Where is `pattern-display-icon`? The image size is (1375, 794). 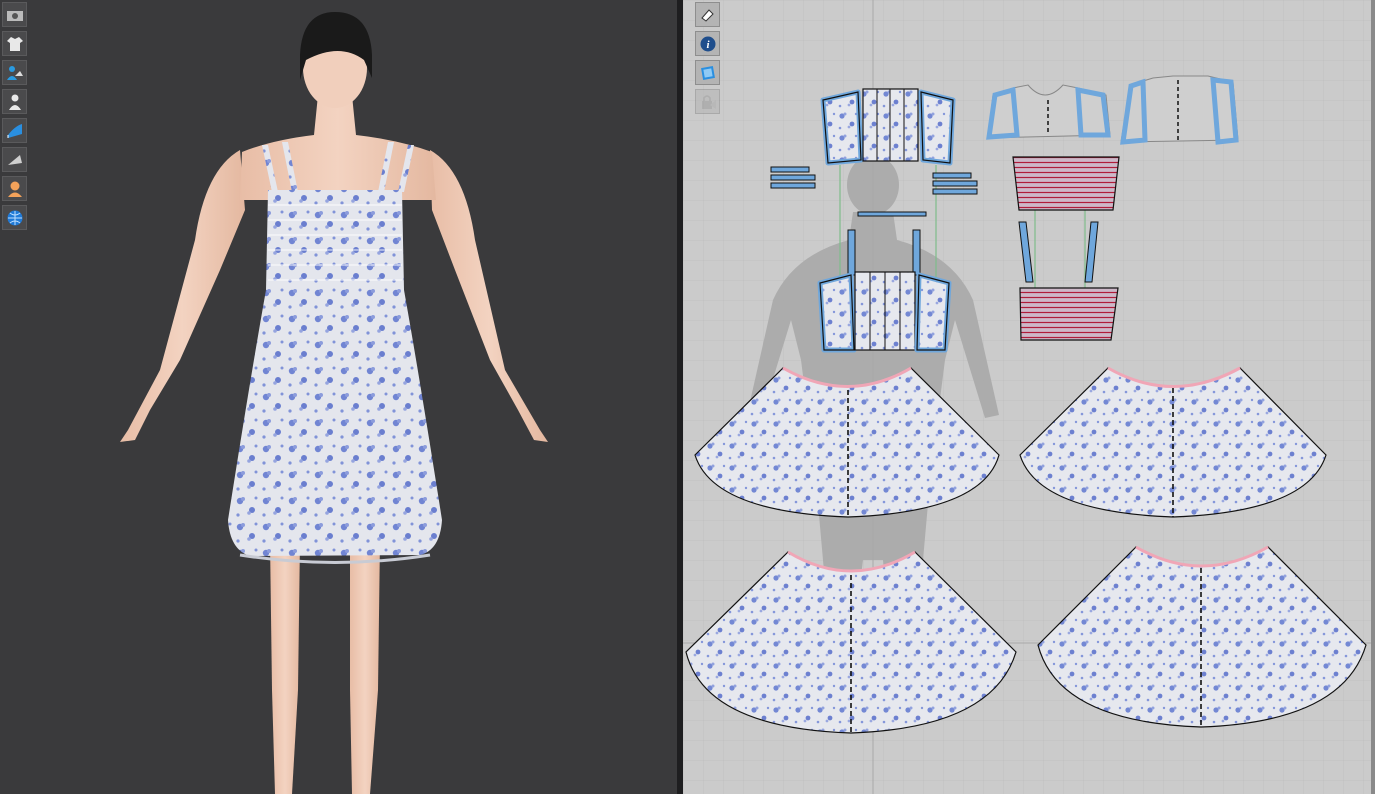 pattern-display-icon is located at coordinates (707, 72).